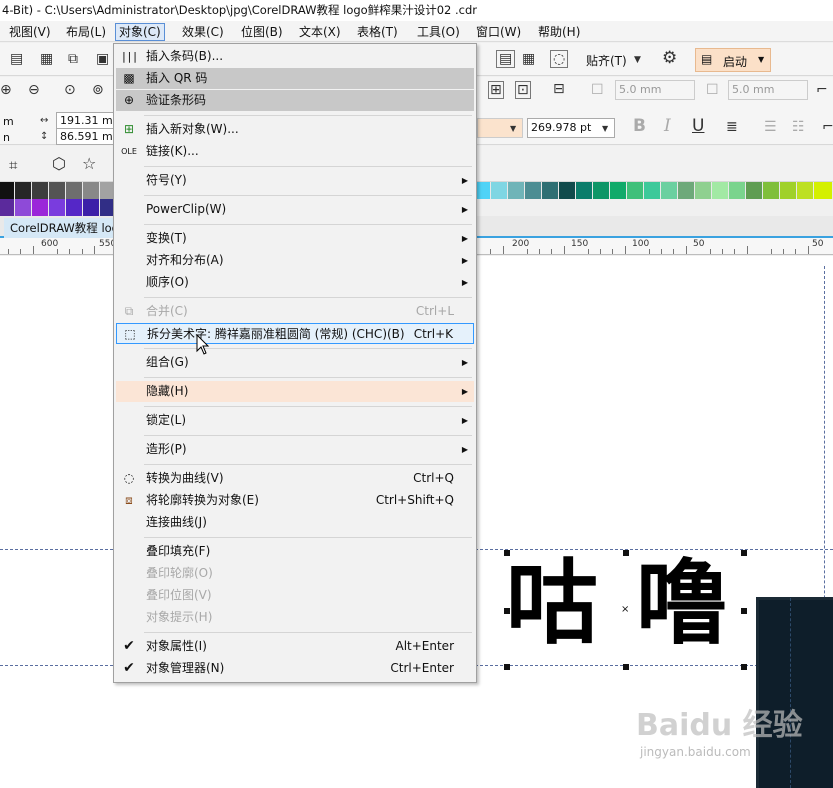  Describe the element at coordinates (30, 32) in the screenshot. I see `menu-view: 视图(V)` at that location.